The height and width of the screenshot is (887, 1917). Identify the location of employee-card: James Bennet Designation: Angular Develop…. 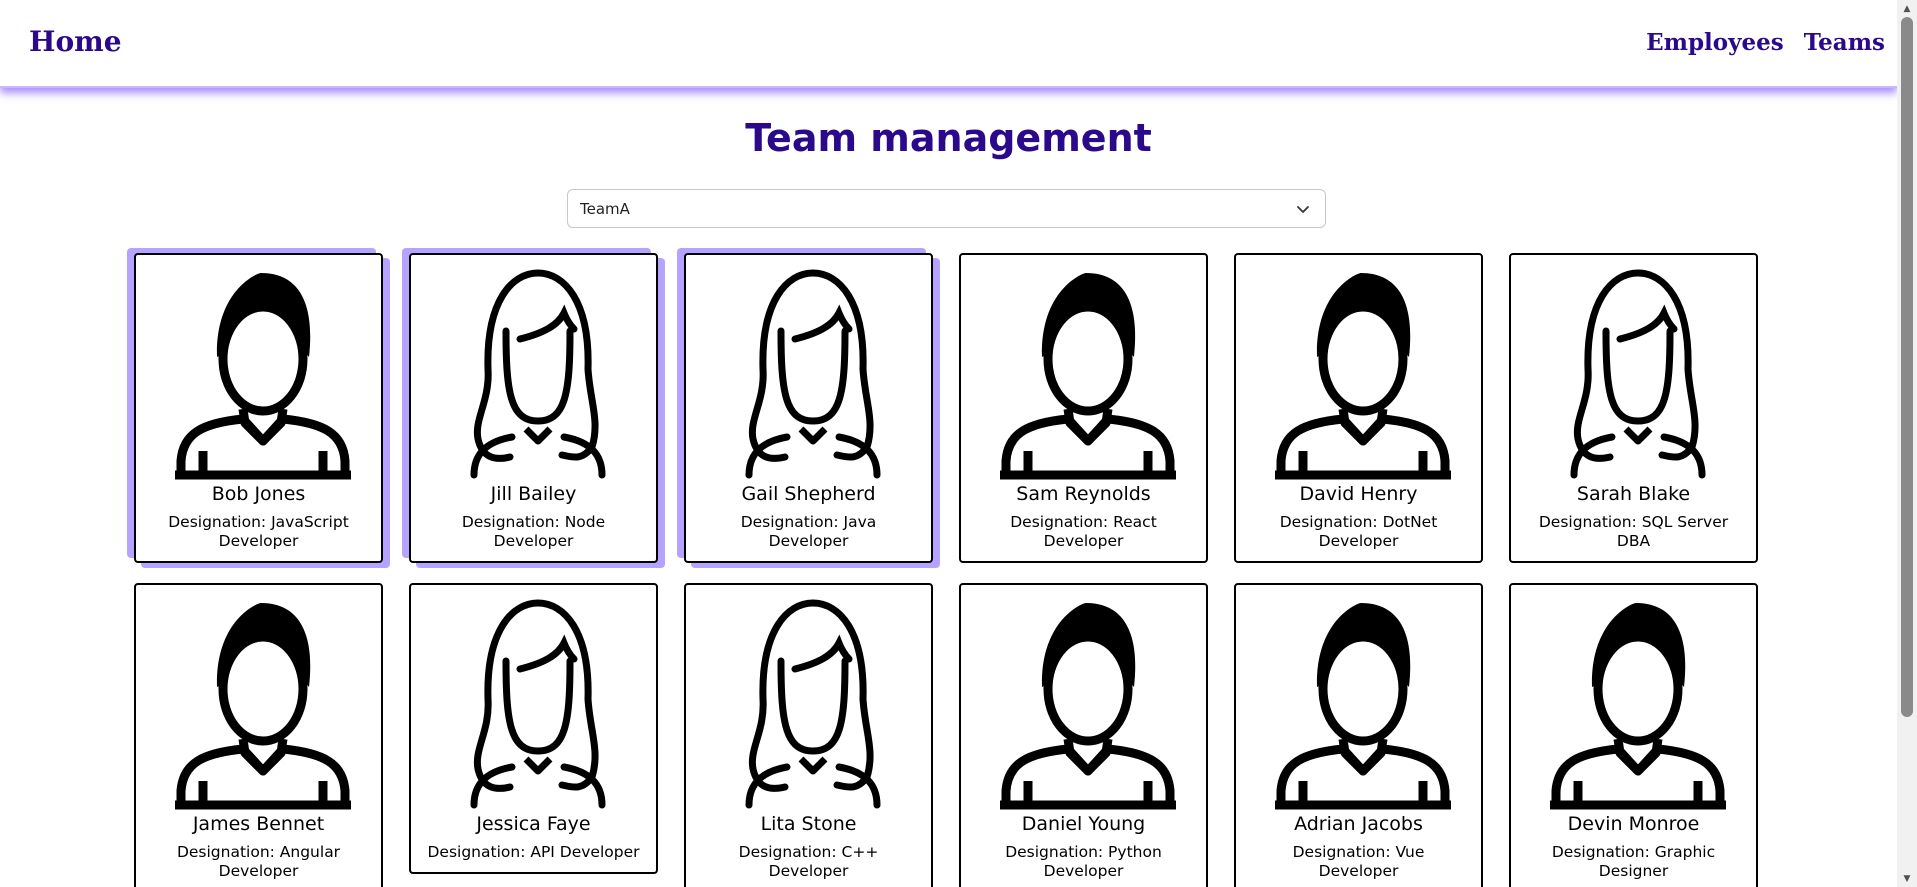
(258, 735).